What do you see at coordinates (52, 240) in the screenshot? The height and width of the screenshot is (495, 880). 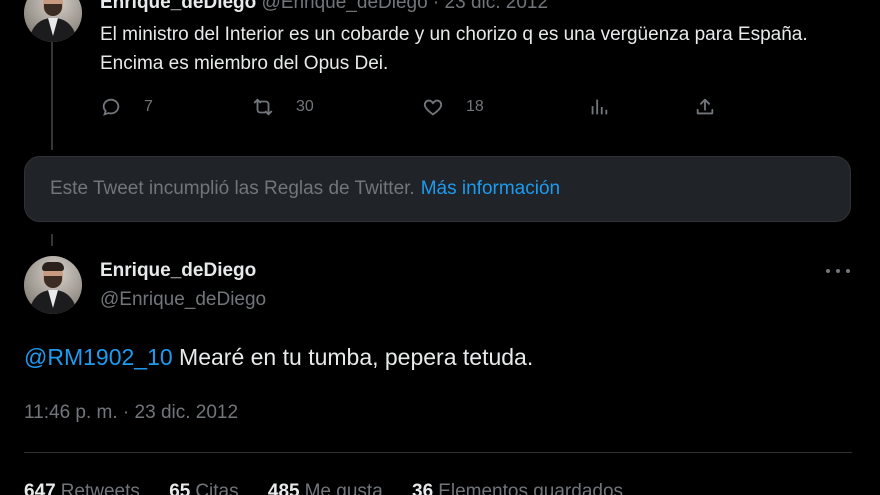 I see `thread-connector` at bounding box center [52, 240].